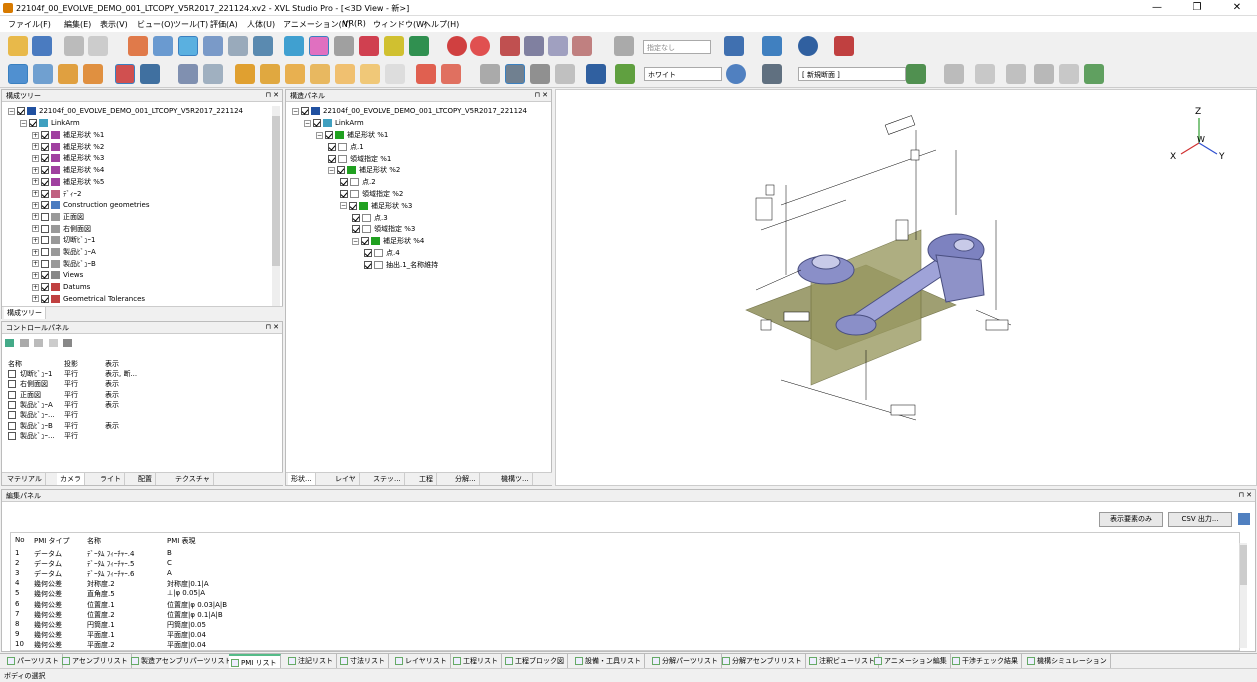  I want to click on tab-light: ライト, so click(111, 479).